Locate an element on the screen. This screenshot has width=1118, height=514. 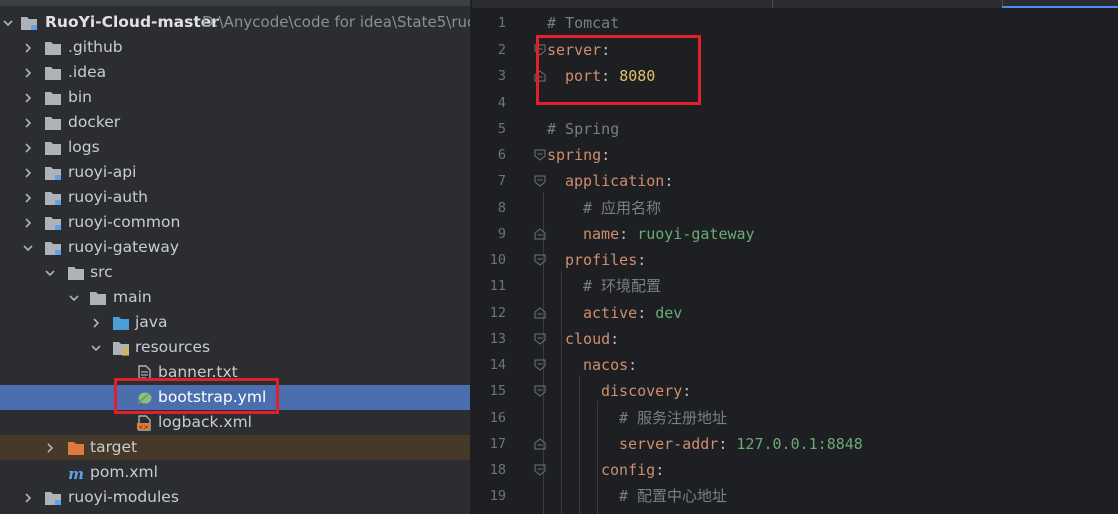
yaml-key: discovery is located at coordinates (642, 391).